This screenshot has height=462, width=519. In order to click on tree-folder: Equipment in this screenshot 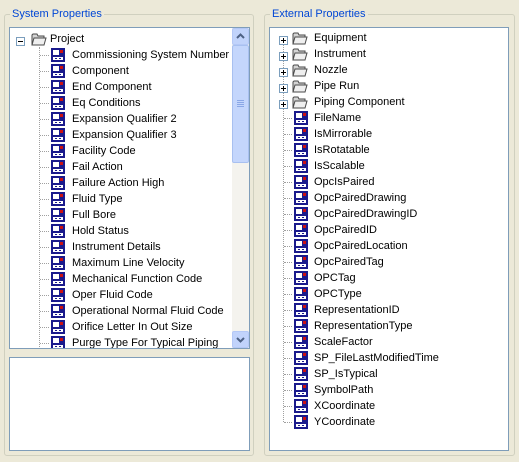, I will do `click(385, 38)`.